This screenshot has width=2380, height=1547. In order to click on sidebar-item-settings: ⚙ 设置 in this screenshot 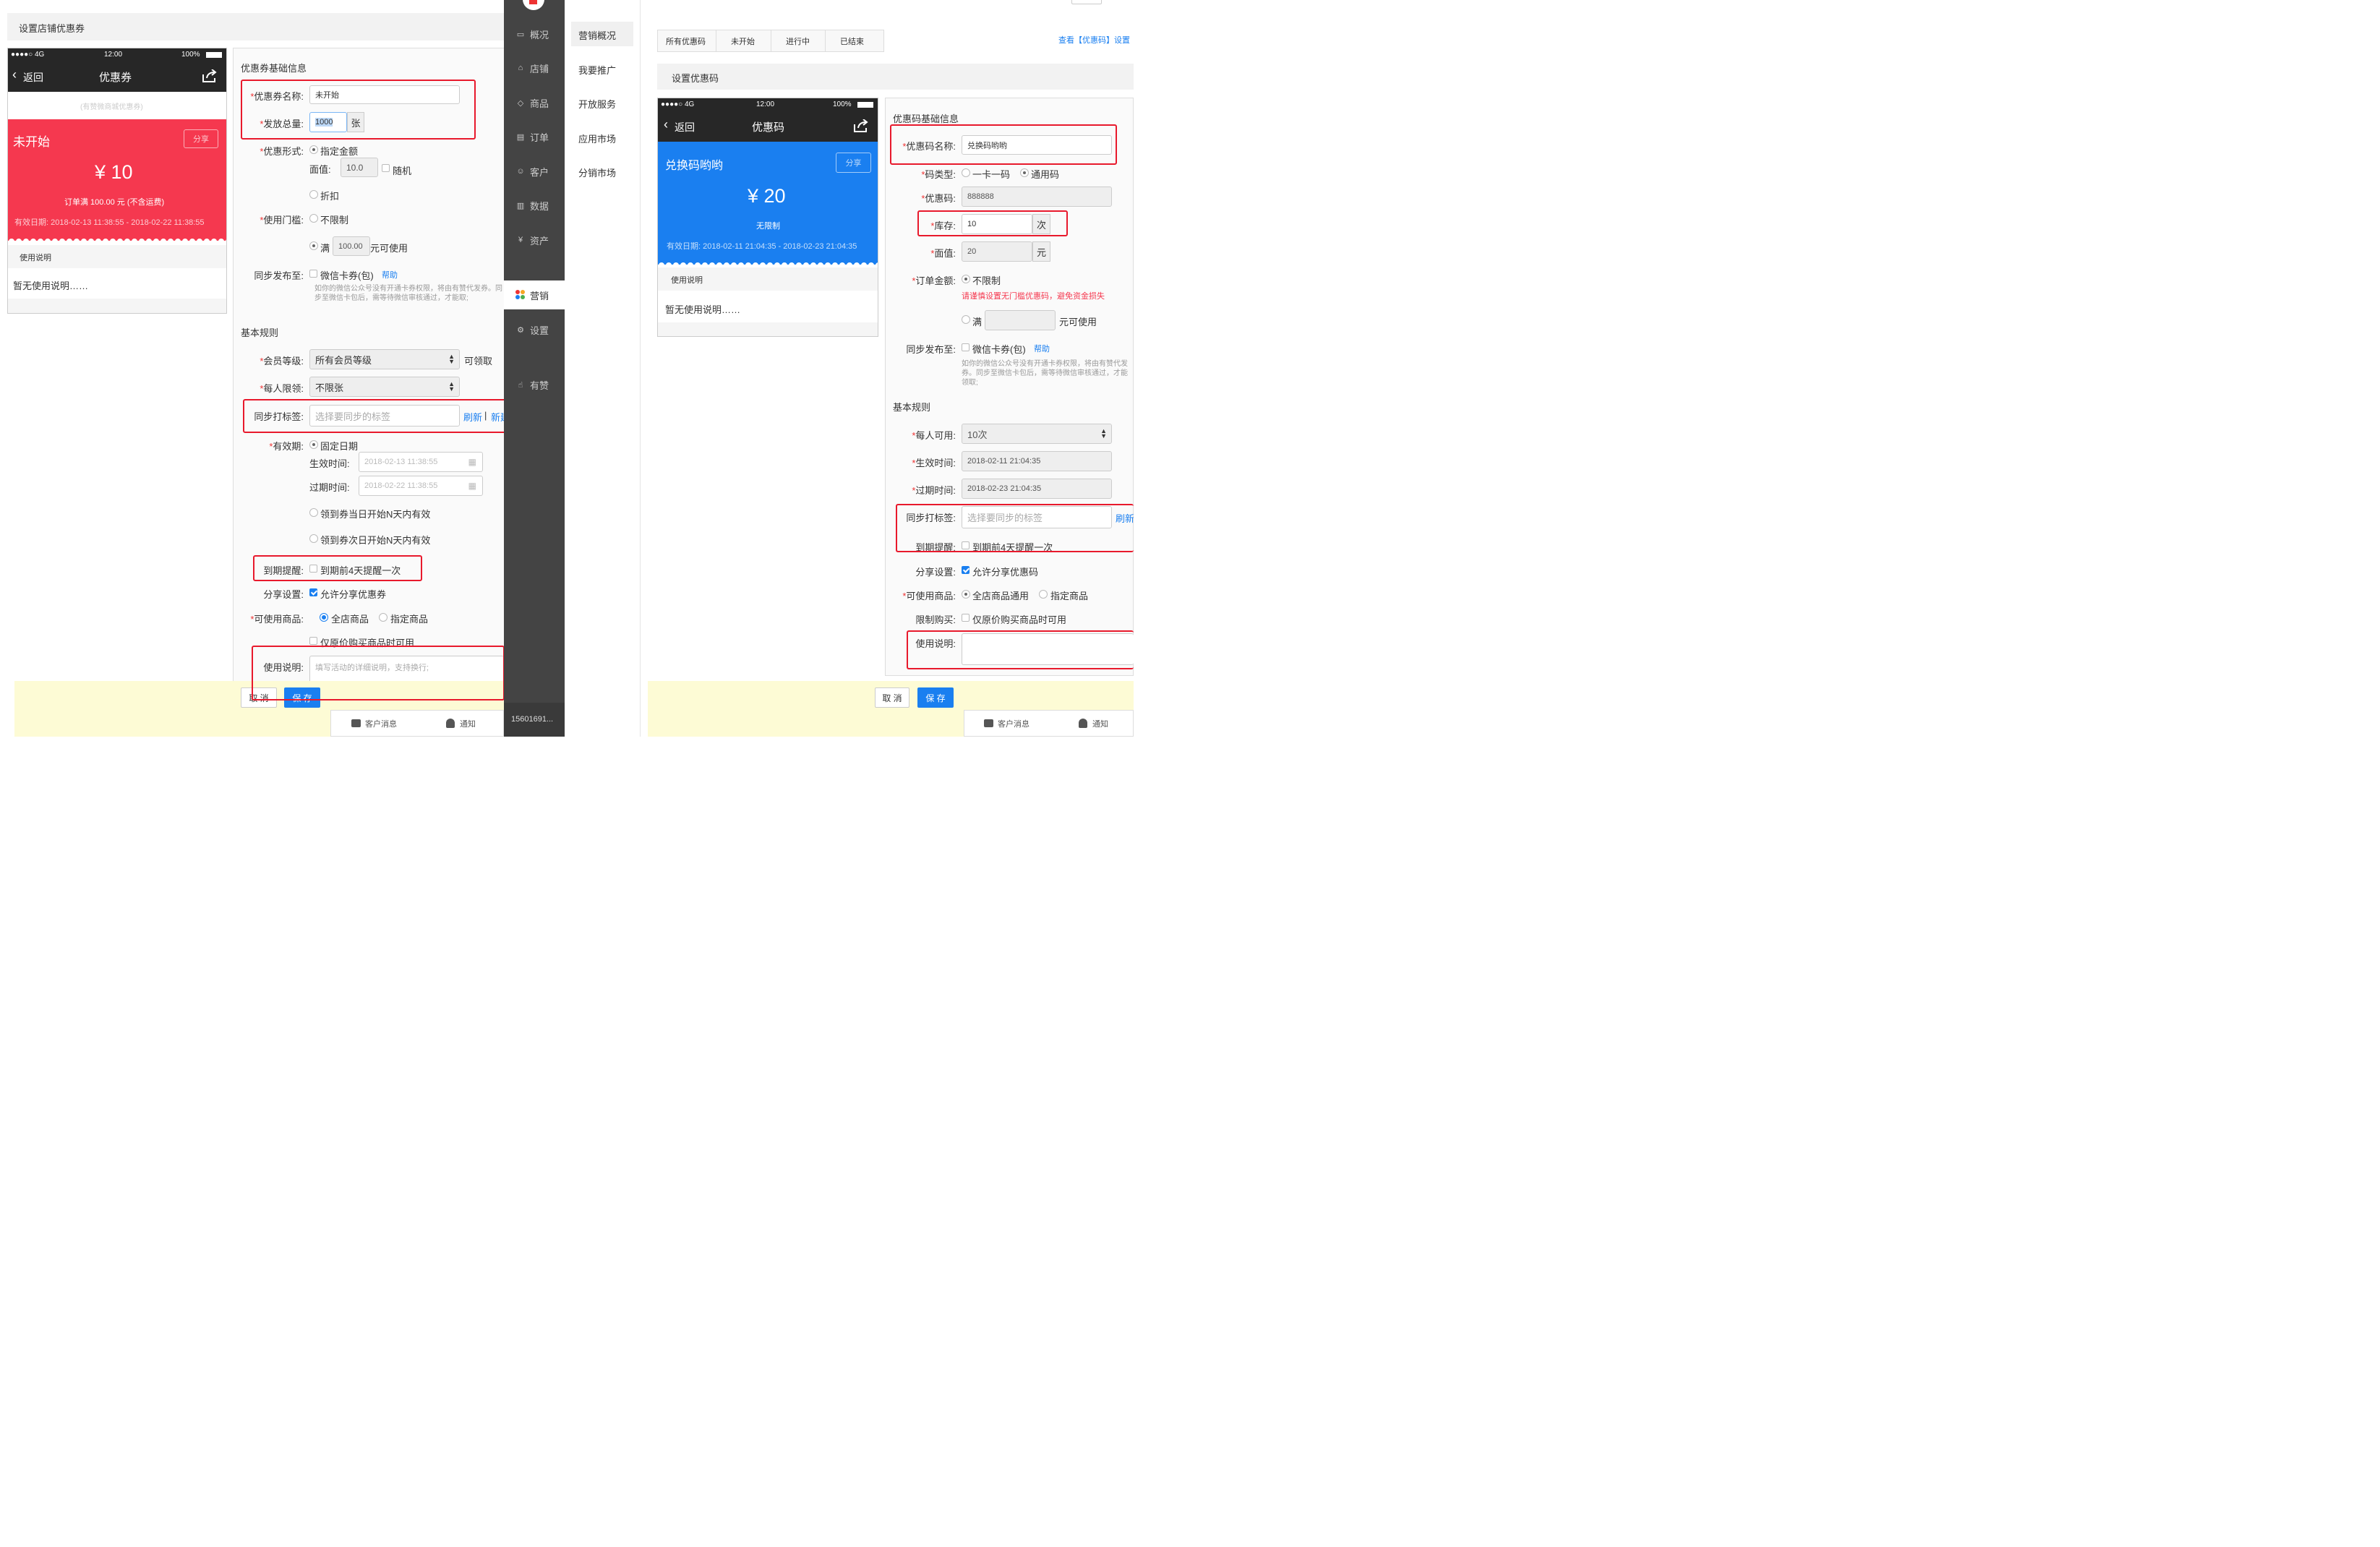, I will do `click(534, 329)`.